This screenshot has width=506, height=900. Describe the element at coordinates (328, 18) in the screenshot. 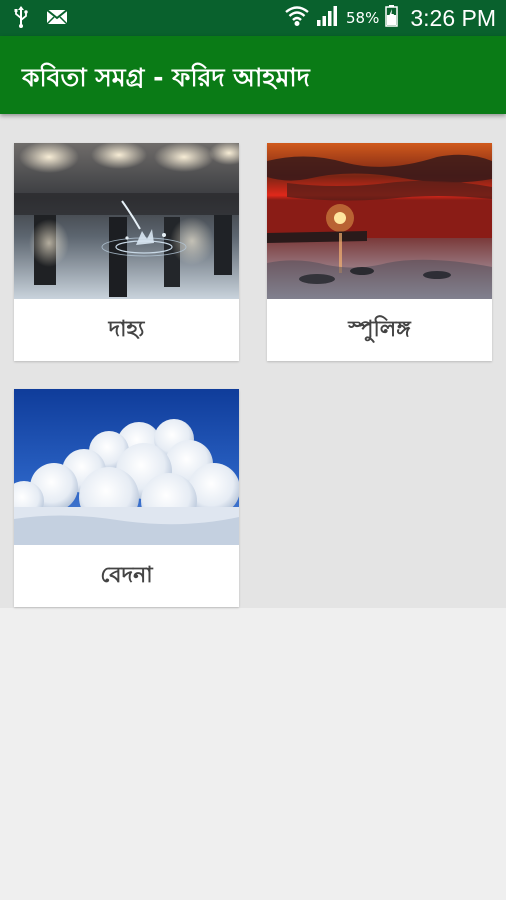

I see `signal-icon` at that location.